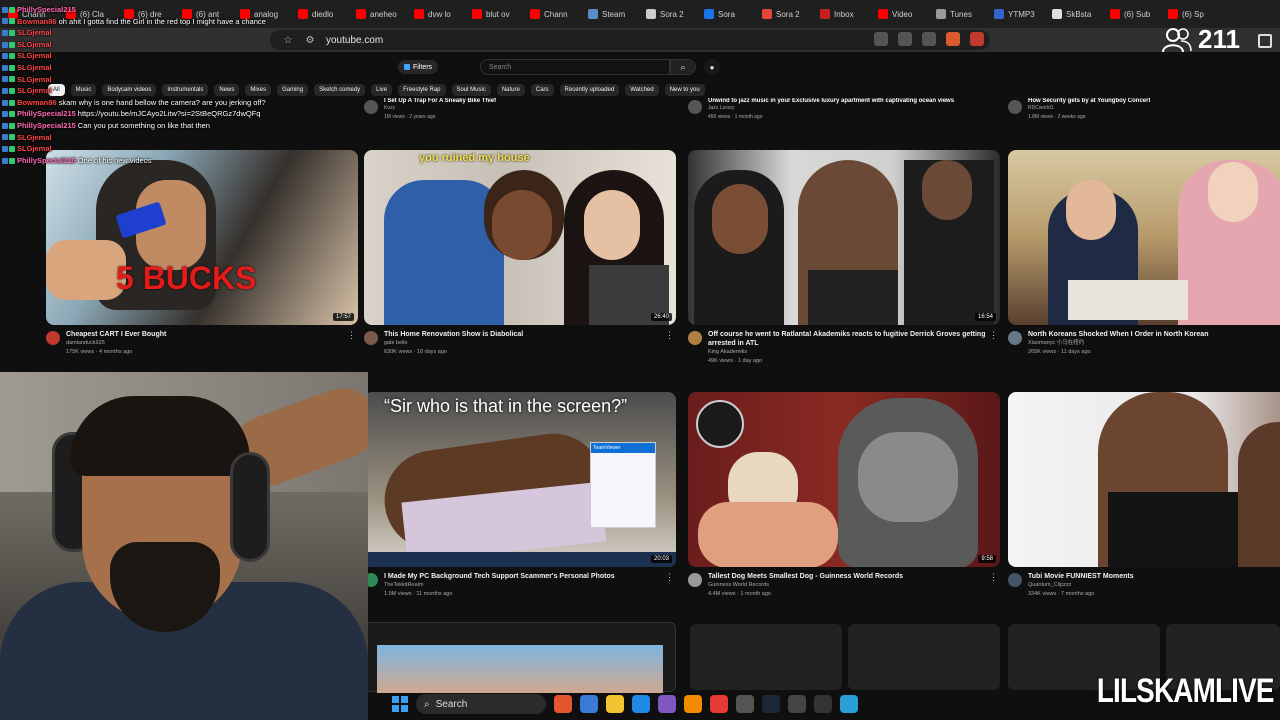 This screenshot has width=1280, height=720. What do you see at coordinates (440, 108) in the screenshot?
I see `channel-name: Kozy` at bounding box center [440, 108].